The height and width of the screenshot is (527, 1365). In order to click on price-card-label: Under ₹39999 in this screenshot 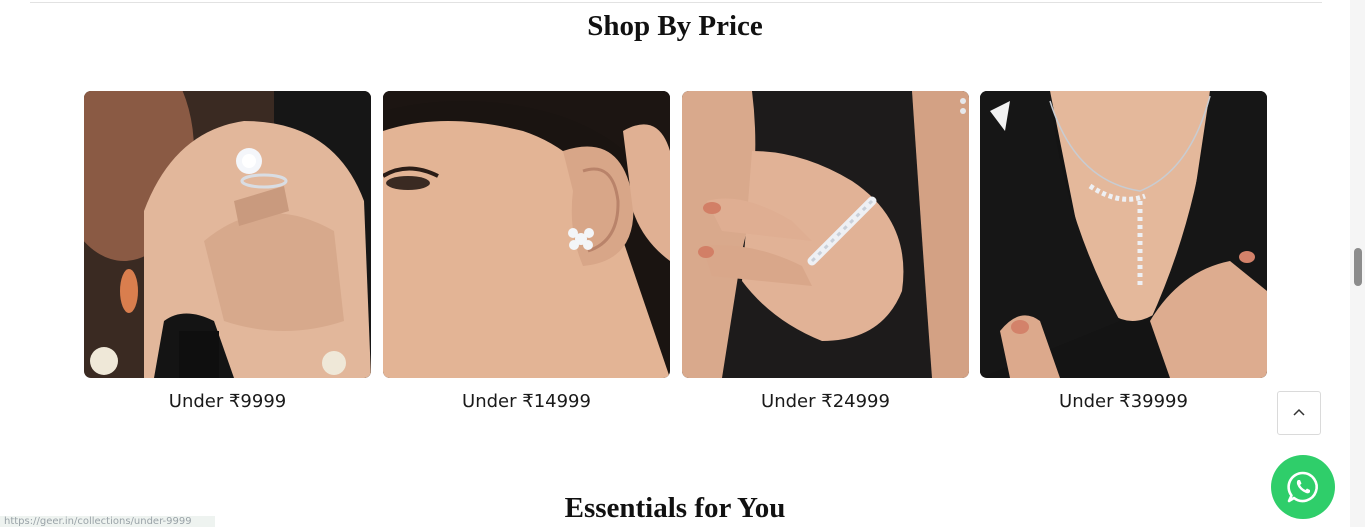, I will do `click(1123, 401)`.